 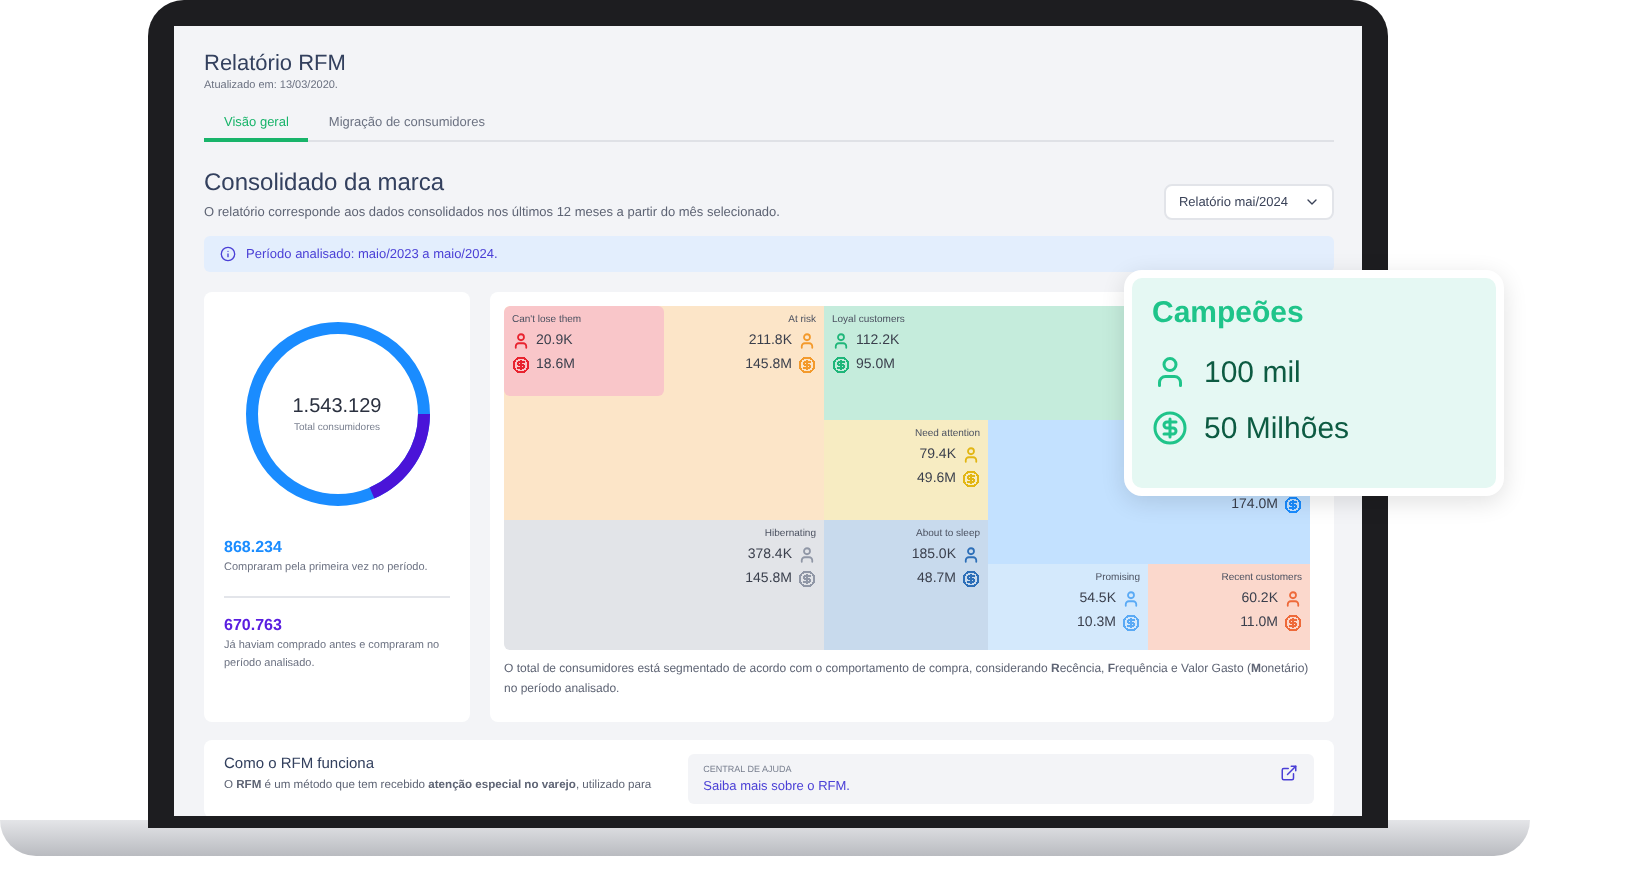 What do you see at coordinates (1312, 202) in the screenshot?
I see `chevron-down-icon` at bounding box center [1312, 202].